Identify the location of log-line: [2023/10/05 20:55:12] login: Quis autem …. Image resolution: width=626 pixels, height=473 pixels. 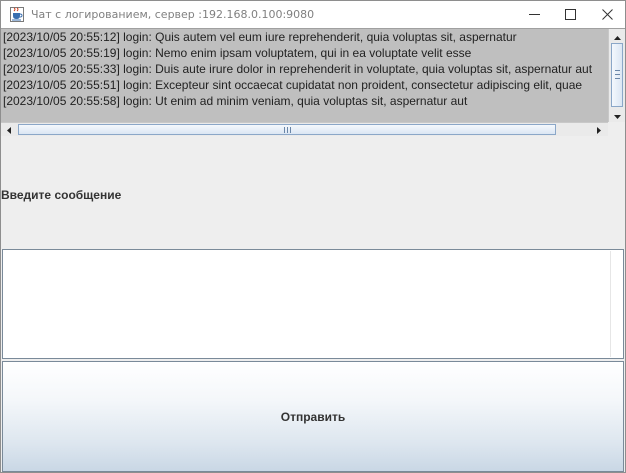
(260, 37).